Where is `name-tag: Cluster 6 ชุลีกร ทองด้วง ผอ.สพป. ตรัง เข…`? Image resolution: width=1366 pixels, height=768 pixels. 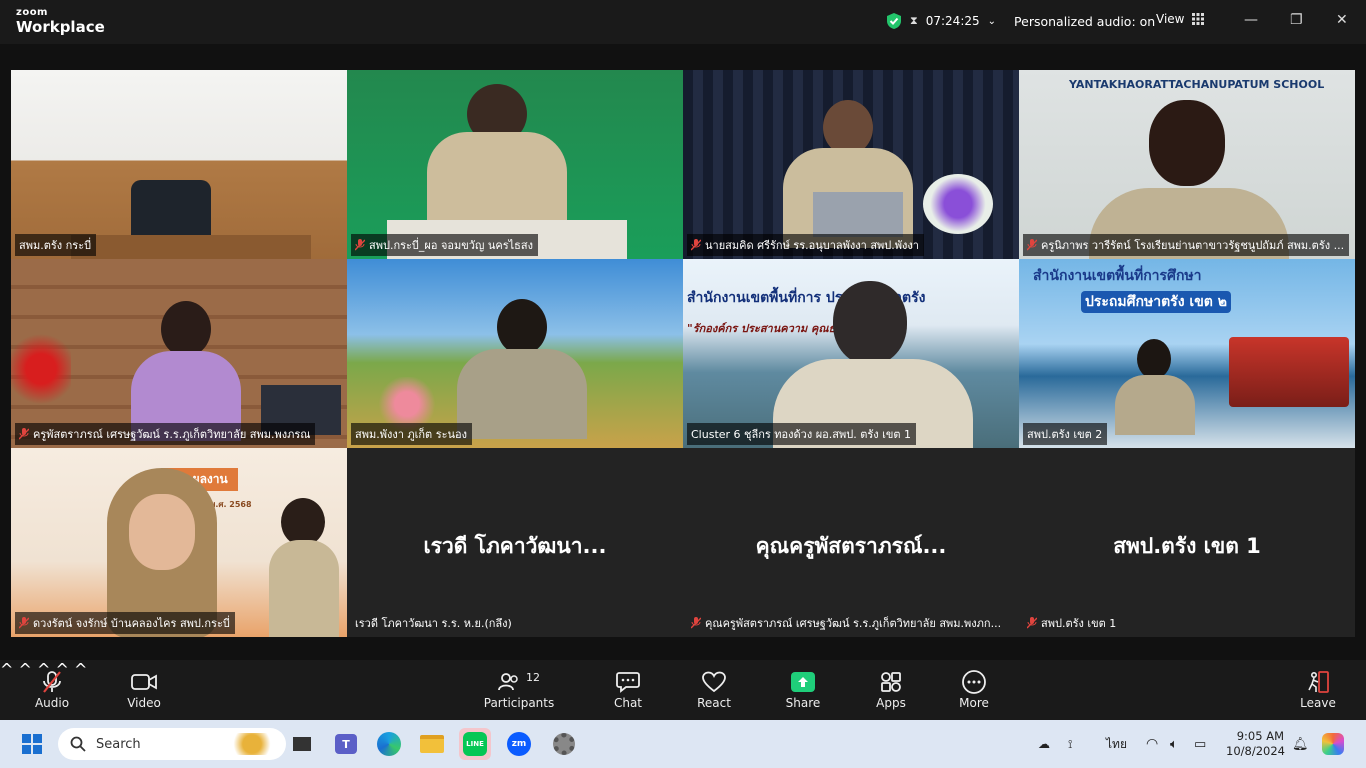 name-tag: Cluster 6 ชุลีกร ทองด้วง ผอ.สพป. ตรัง เข… is located at coordinates (802, 434).